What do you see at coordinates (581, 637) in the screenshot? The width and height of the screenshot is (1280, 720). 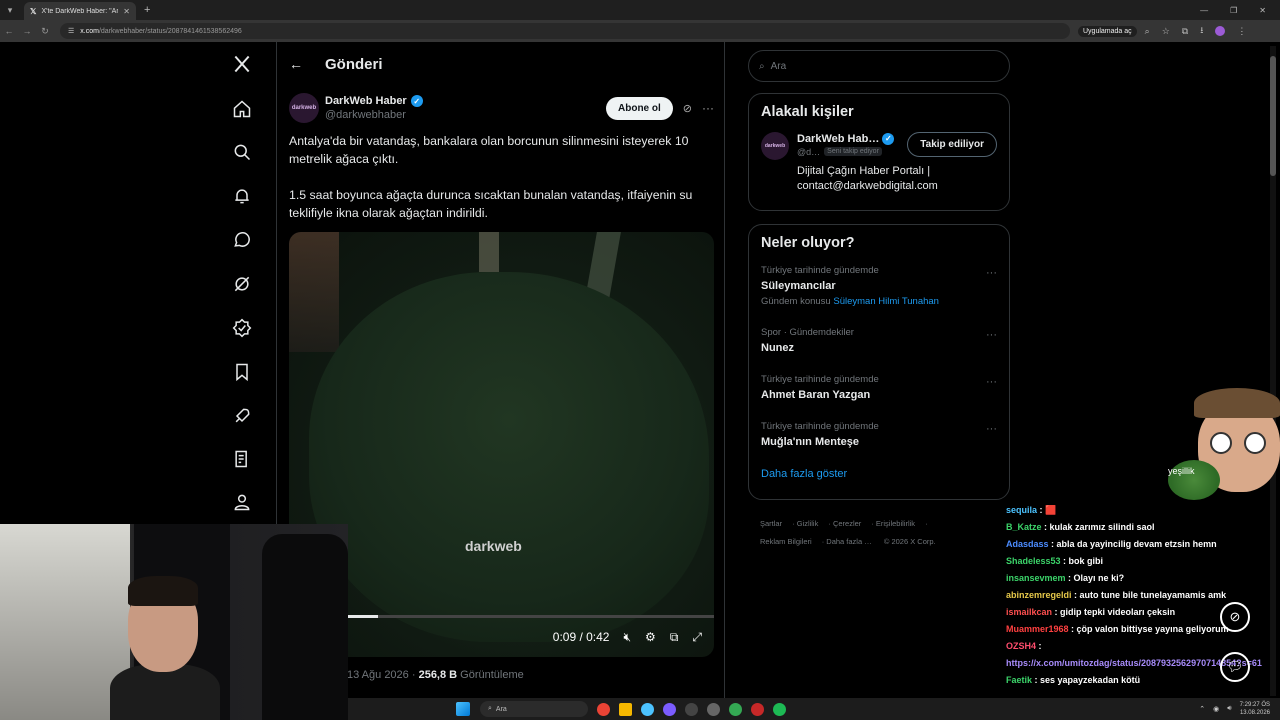 I see `video-time: 0:09 / 0:42` at bounding box center [581, 637].